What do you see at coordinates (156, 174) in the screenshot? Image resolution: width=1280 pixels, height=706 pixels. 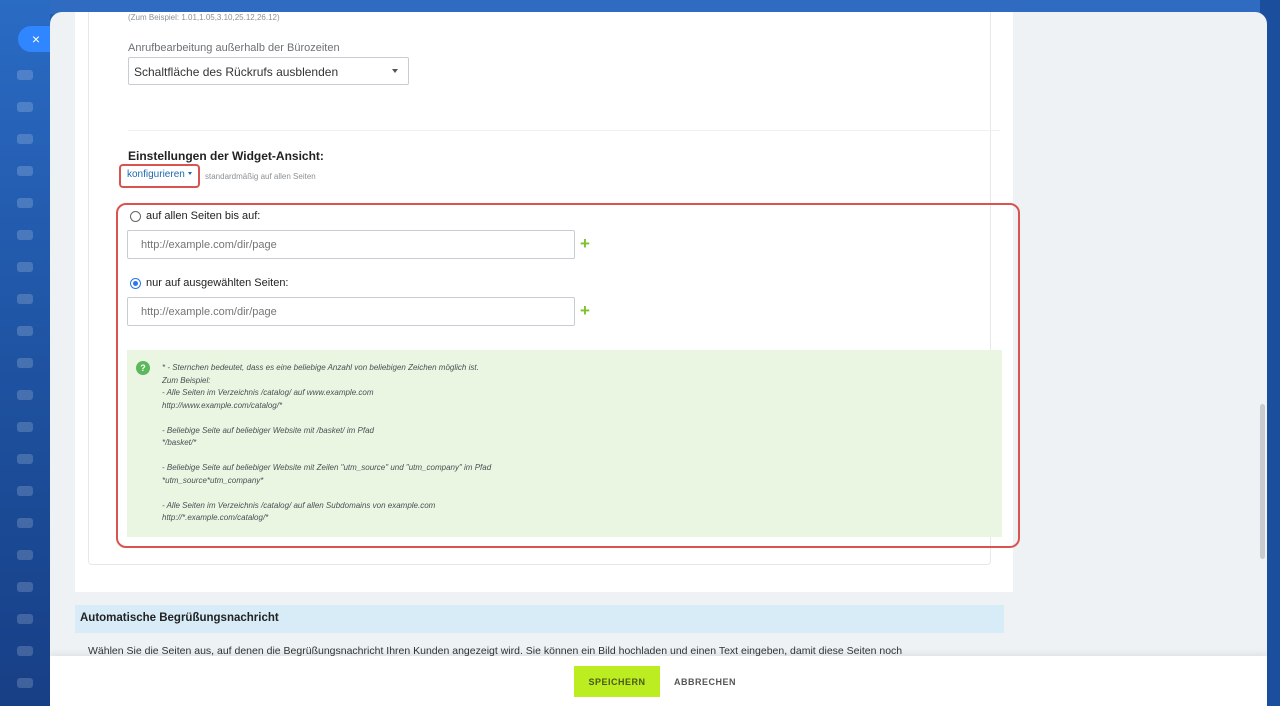 I see `configure-link-label: konfigurieren` at bounding box center [156, 174].